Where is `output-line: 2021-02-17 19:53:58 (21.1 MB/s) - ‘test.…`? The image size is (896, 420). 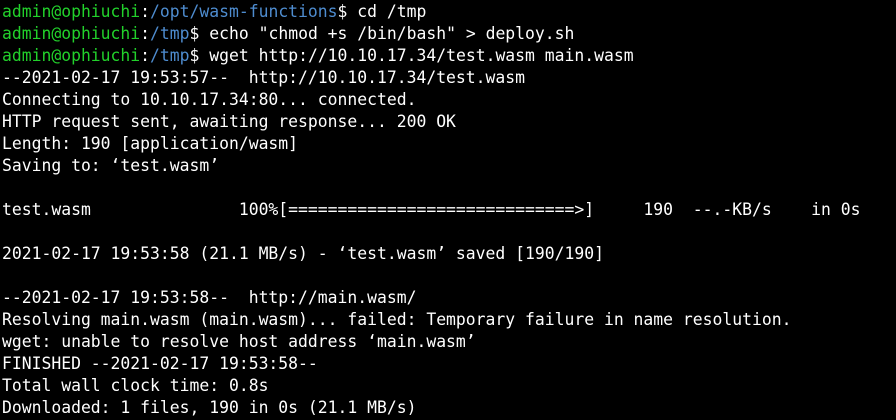 output-line: 2021-02-17 19:53:58 (21.1 MB/s) - ‘test.… is located at coordinates (303, 253).